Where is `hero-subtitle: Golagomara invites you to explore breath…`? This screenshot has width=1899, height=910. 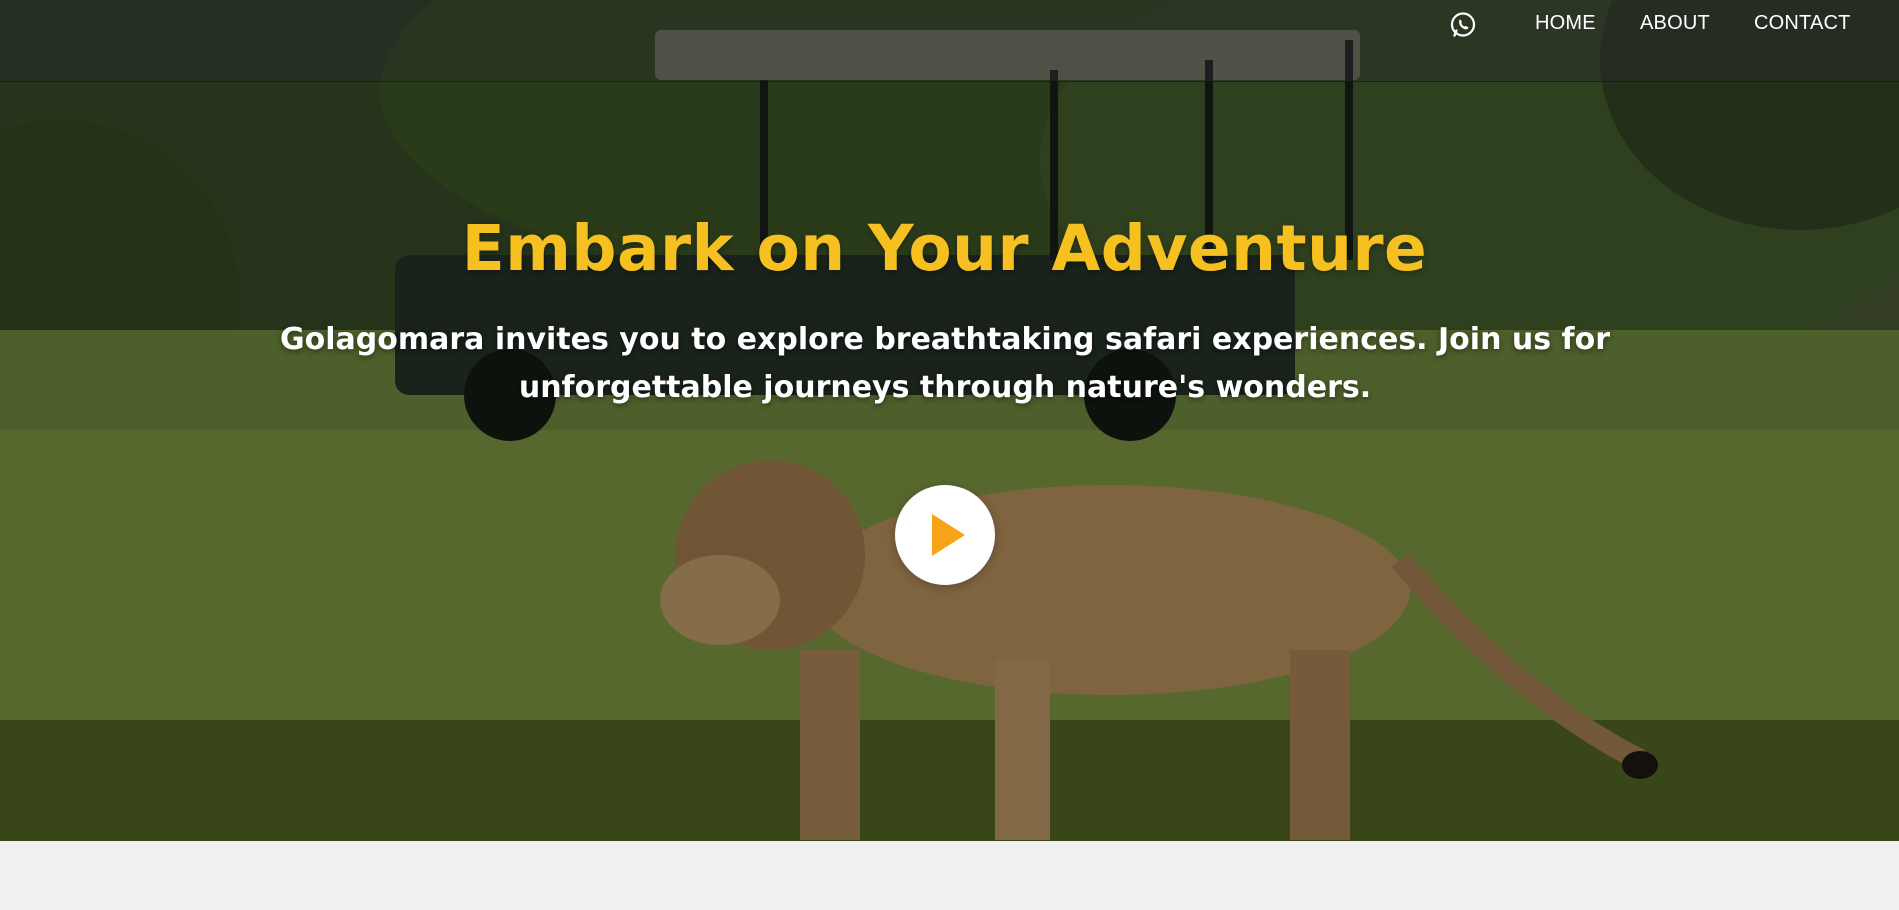 hero-subtitle: Golagomara invites you to explore breath… is located at coordinates (945, 363).